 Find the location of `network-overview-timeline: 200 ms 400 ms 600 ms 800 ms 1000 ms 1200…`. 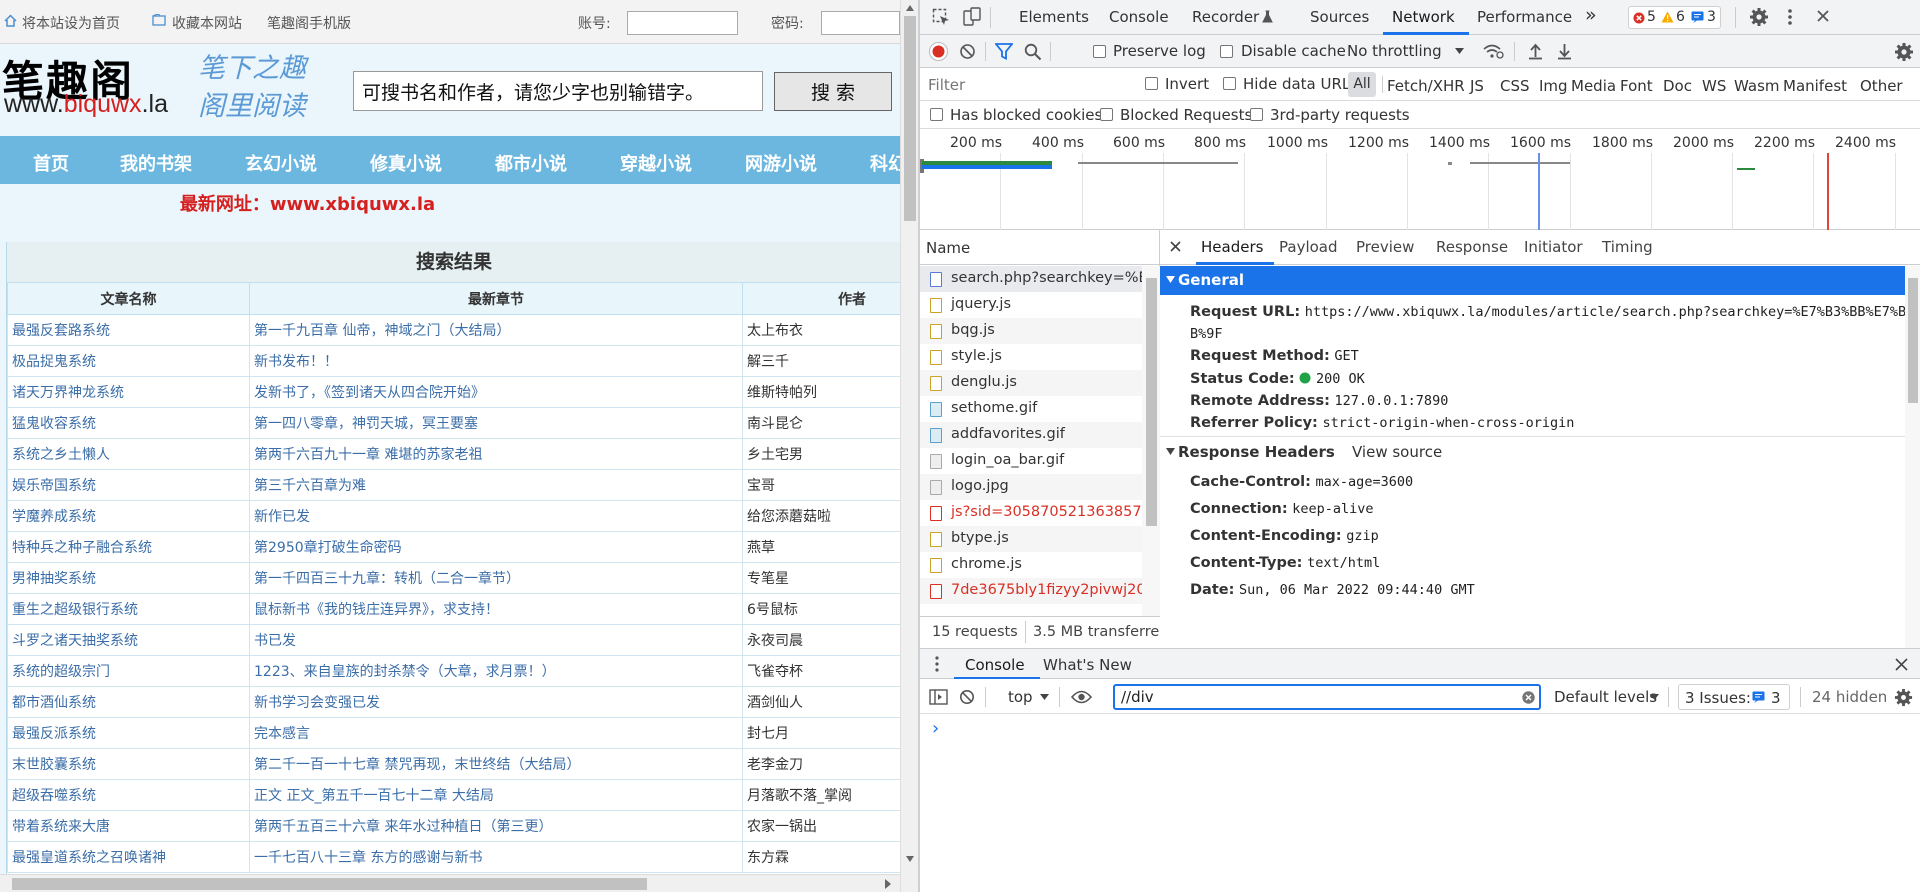

network-overview-timeline: 200 ms 400 ms 600 ms 800 ms 1000 ms 1200… is located at coordinates (1420, 179).